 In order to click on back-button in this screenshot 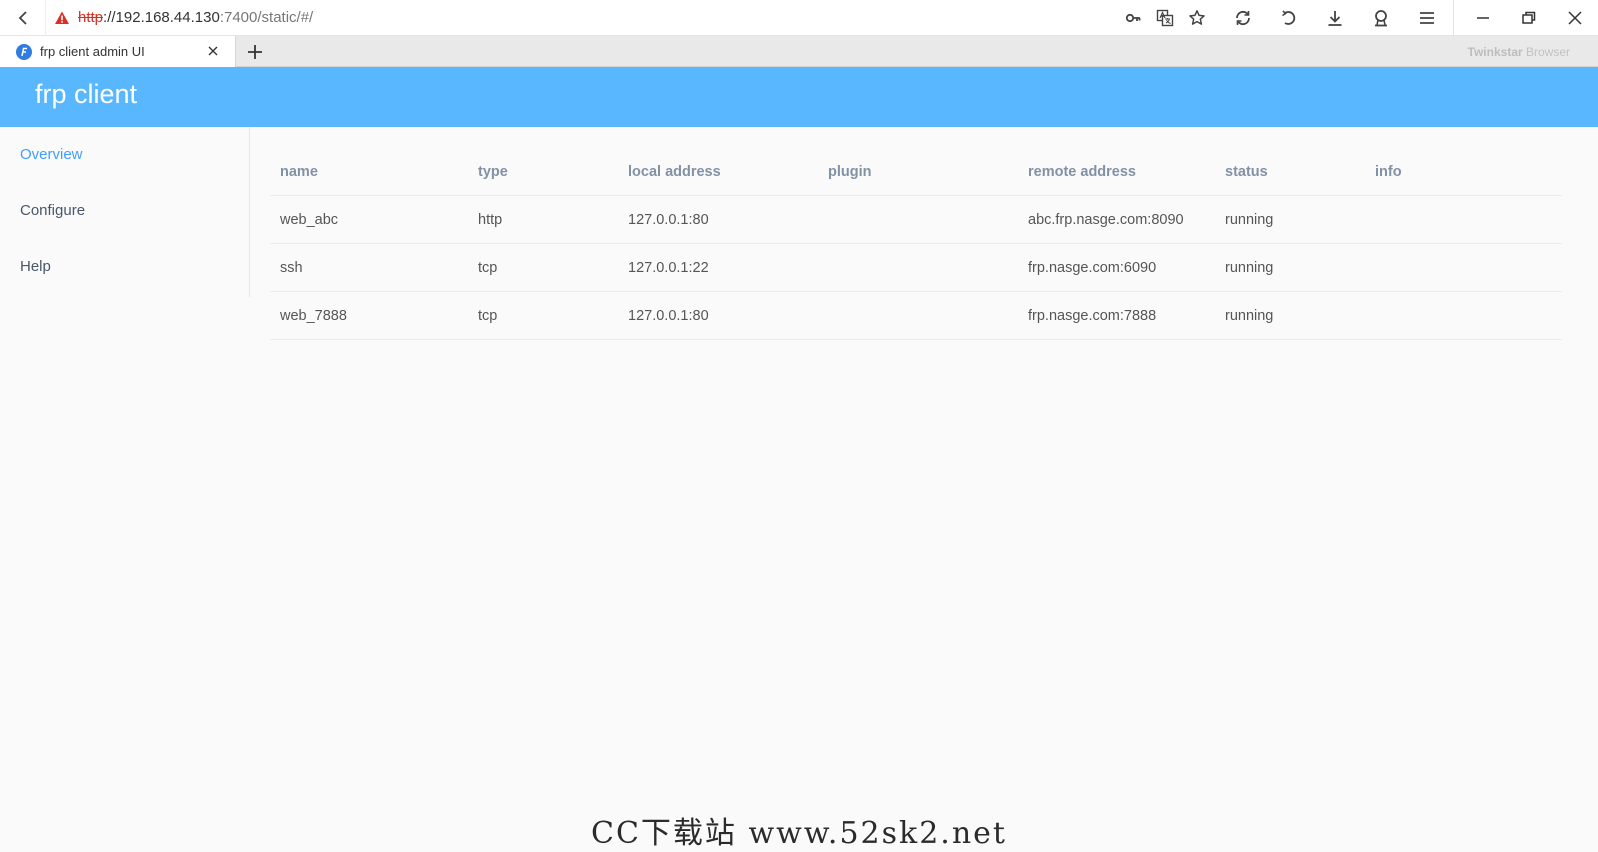, I will do `click(23, 18)`.